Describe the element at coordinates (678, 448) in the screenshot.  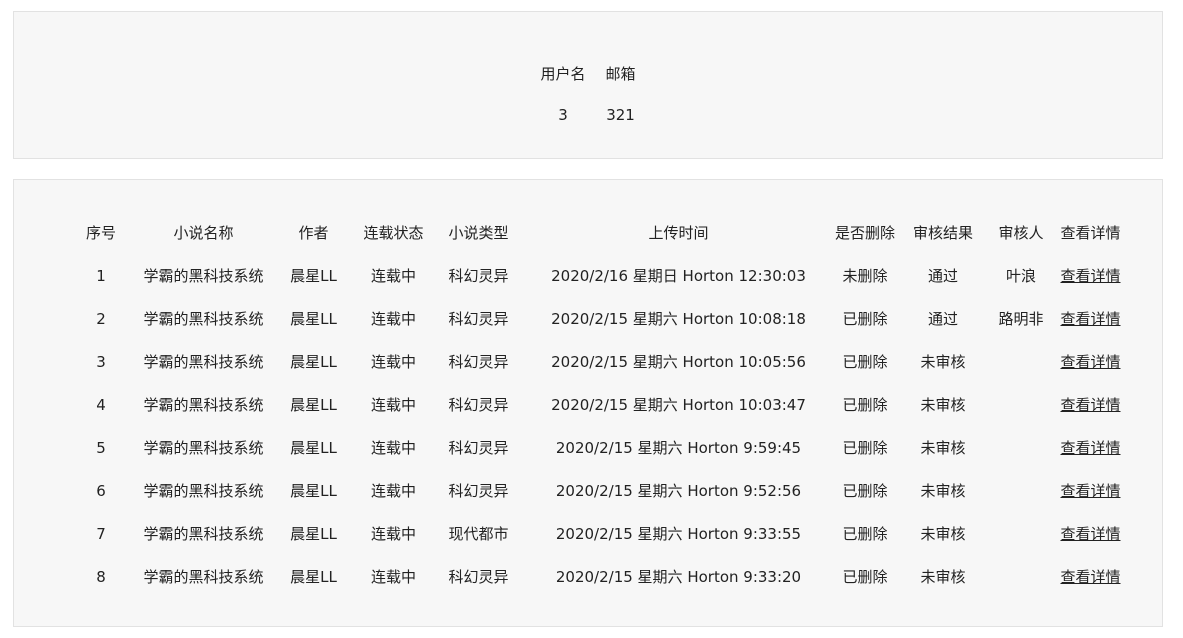
I see `cell-uploaded: 2020/2/15 星期六 Horton 9:59:45` at that location.